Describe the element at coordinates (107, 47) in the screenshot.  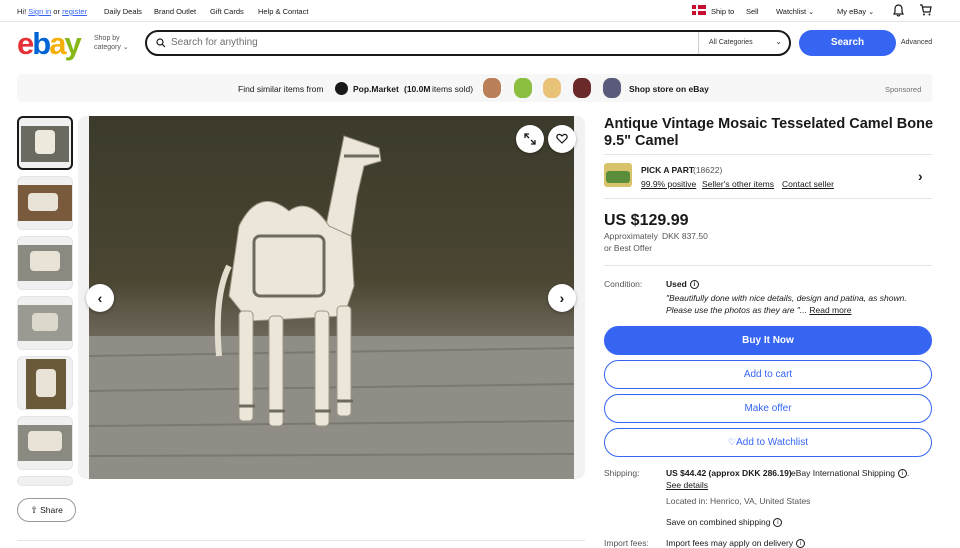
I see `shop-by-line2-text: category` at that location.